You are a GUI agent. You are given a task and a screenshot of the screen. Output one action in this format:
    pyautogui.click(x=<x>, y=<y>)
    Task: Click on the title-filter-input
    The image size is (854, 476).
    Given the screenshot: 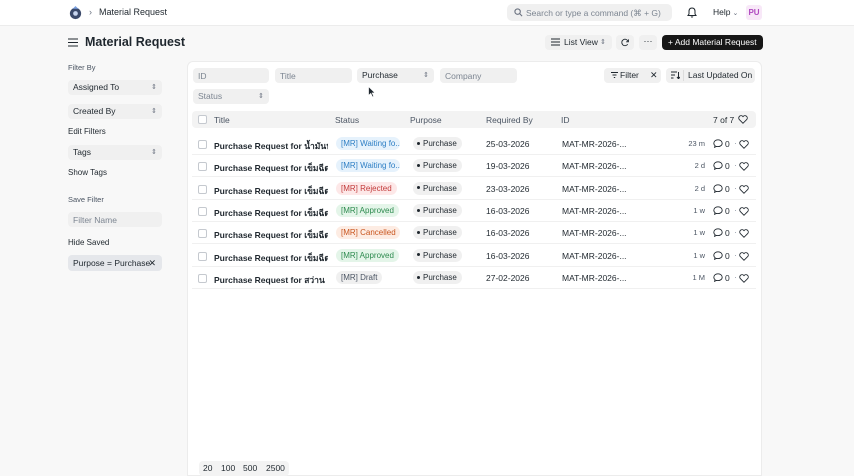 What is the action you would take?
    pyautogui.click(x=313, y=75)
    